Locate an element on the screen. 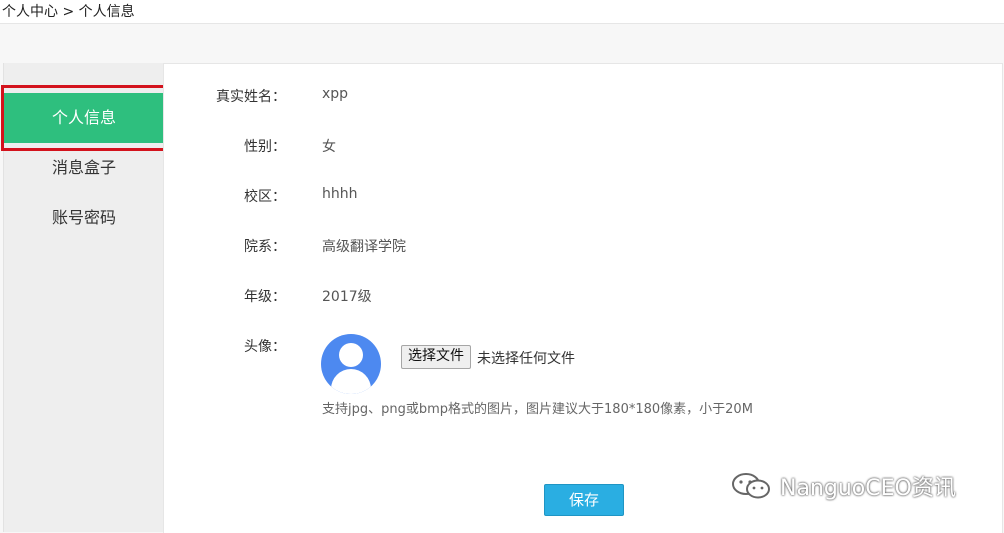 The width and height of the screenshot is (1004, 533). campus-label: 校区： is located at coordinates (265, 197).